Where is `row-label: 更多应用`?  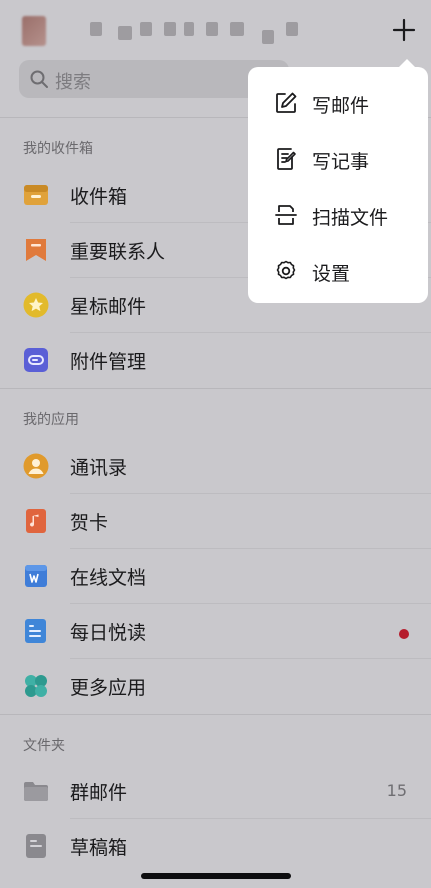
row-label: 更多应用 is located at coordinates (108, 688).